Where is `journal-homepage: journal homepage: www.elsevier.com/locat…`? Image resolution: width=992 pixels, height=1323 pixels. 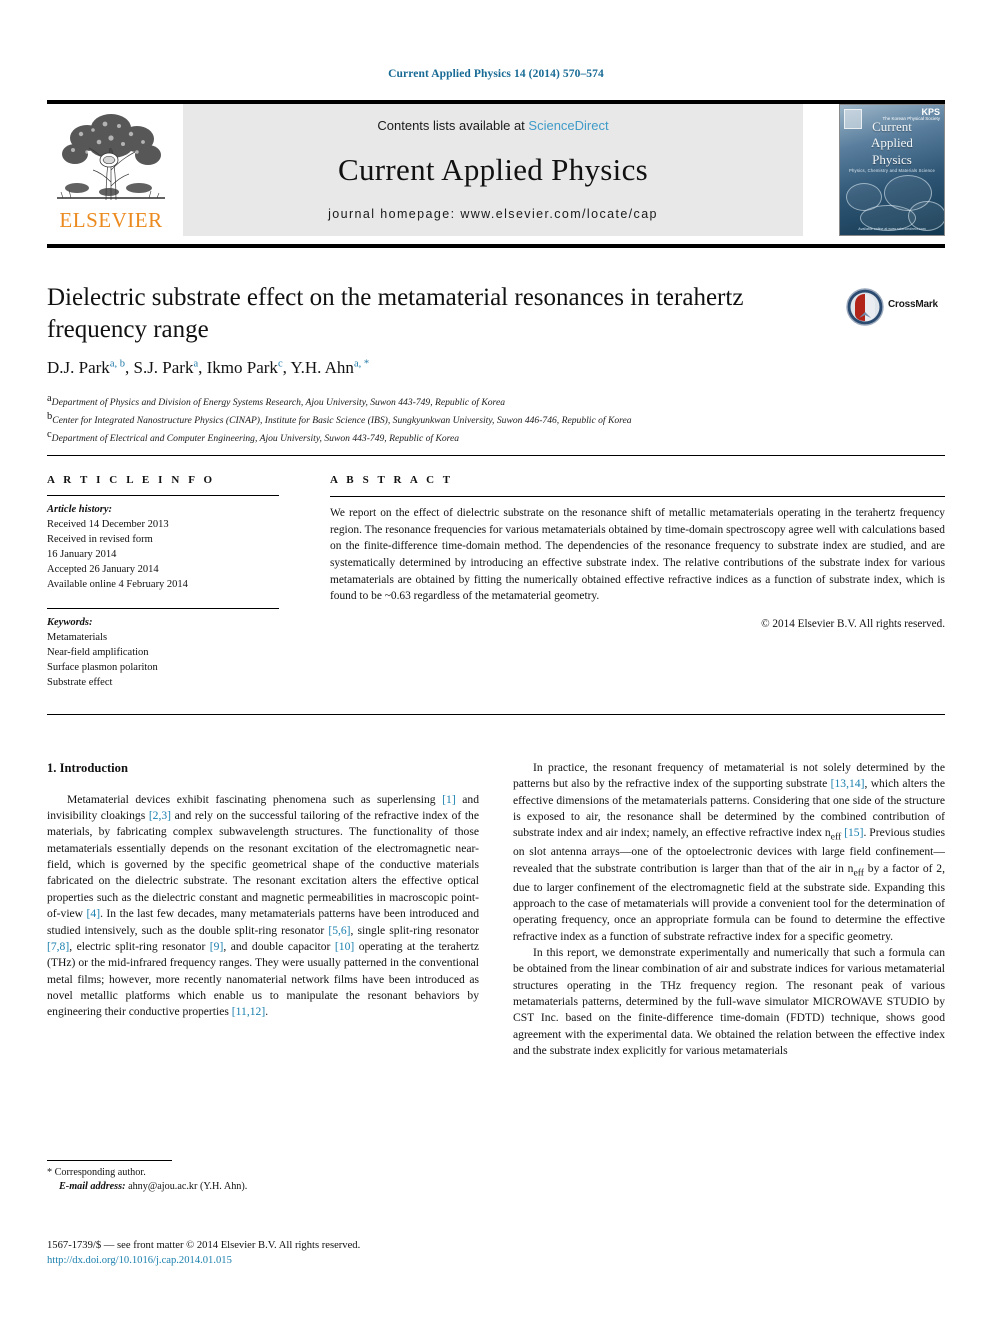
journal-homepage: journal homepage: www.elsevier.com/locat… is located at coordinates (493, 214).